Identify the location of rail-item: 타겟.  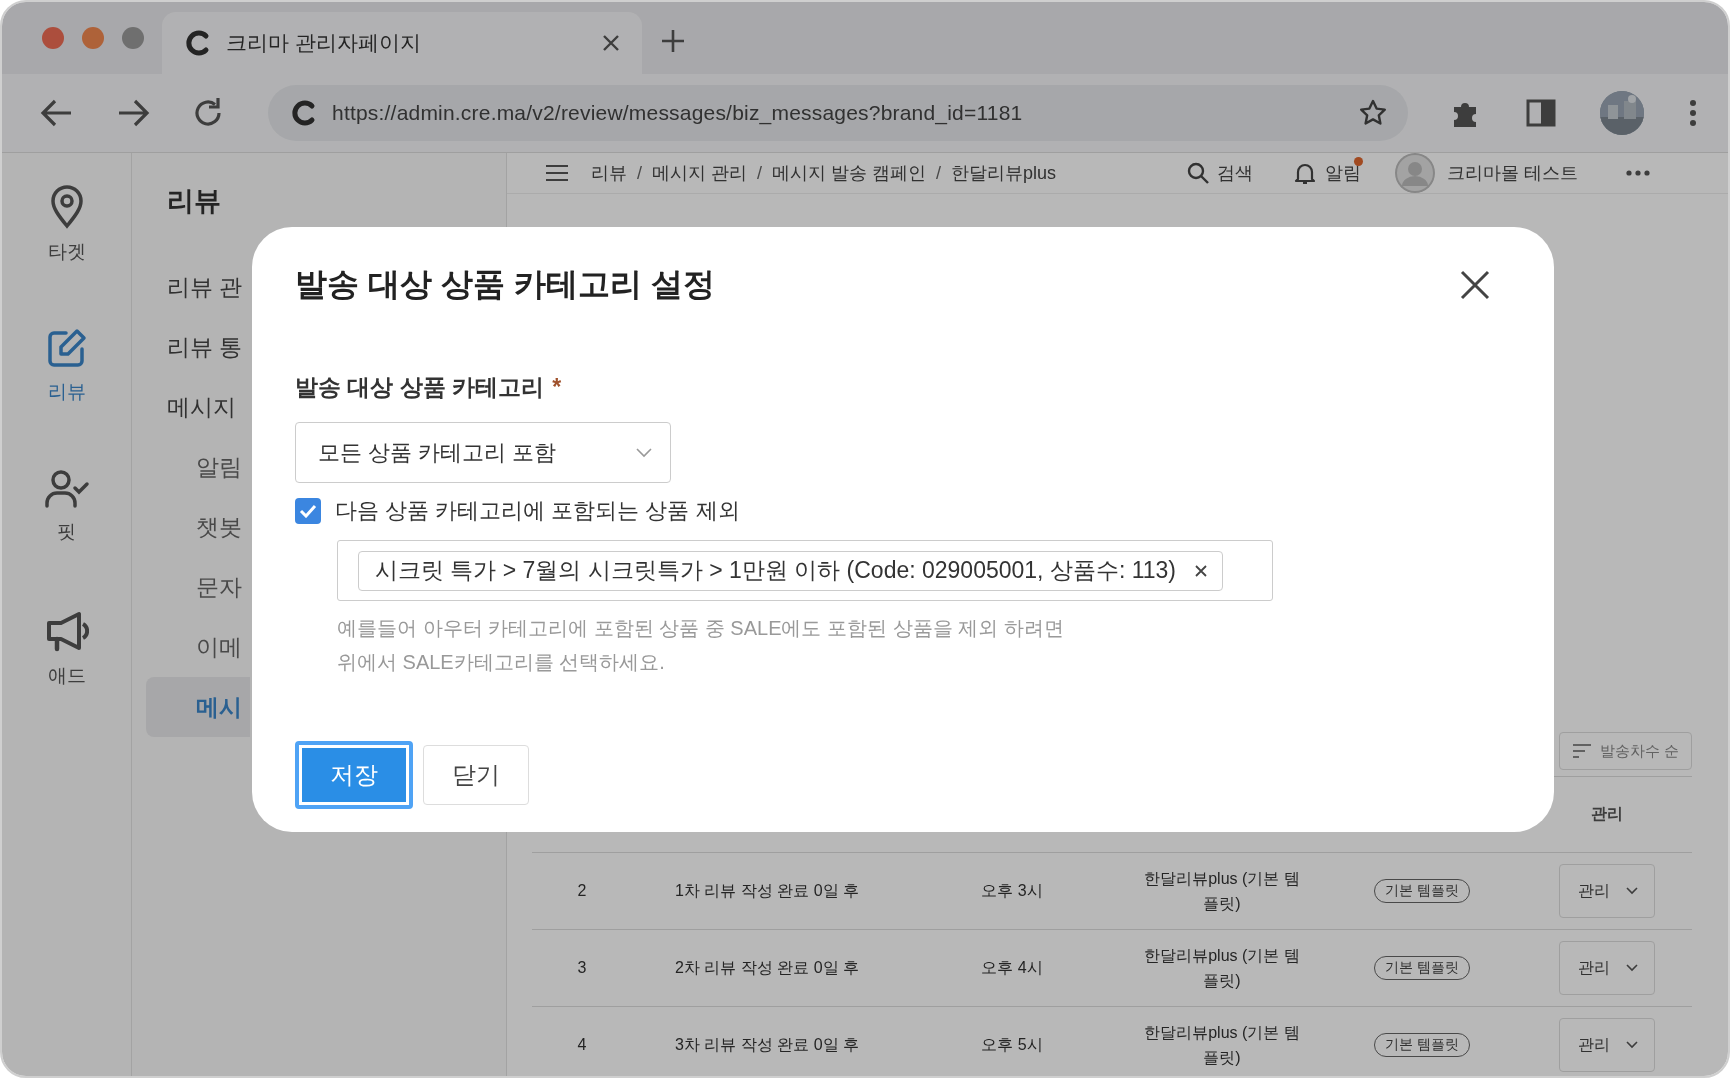
(66, 254).